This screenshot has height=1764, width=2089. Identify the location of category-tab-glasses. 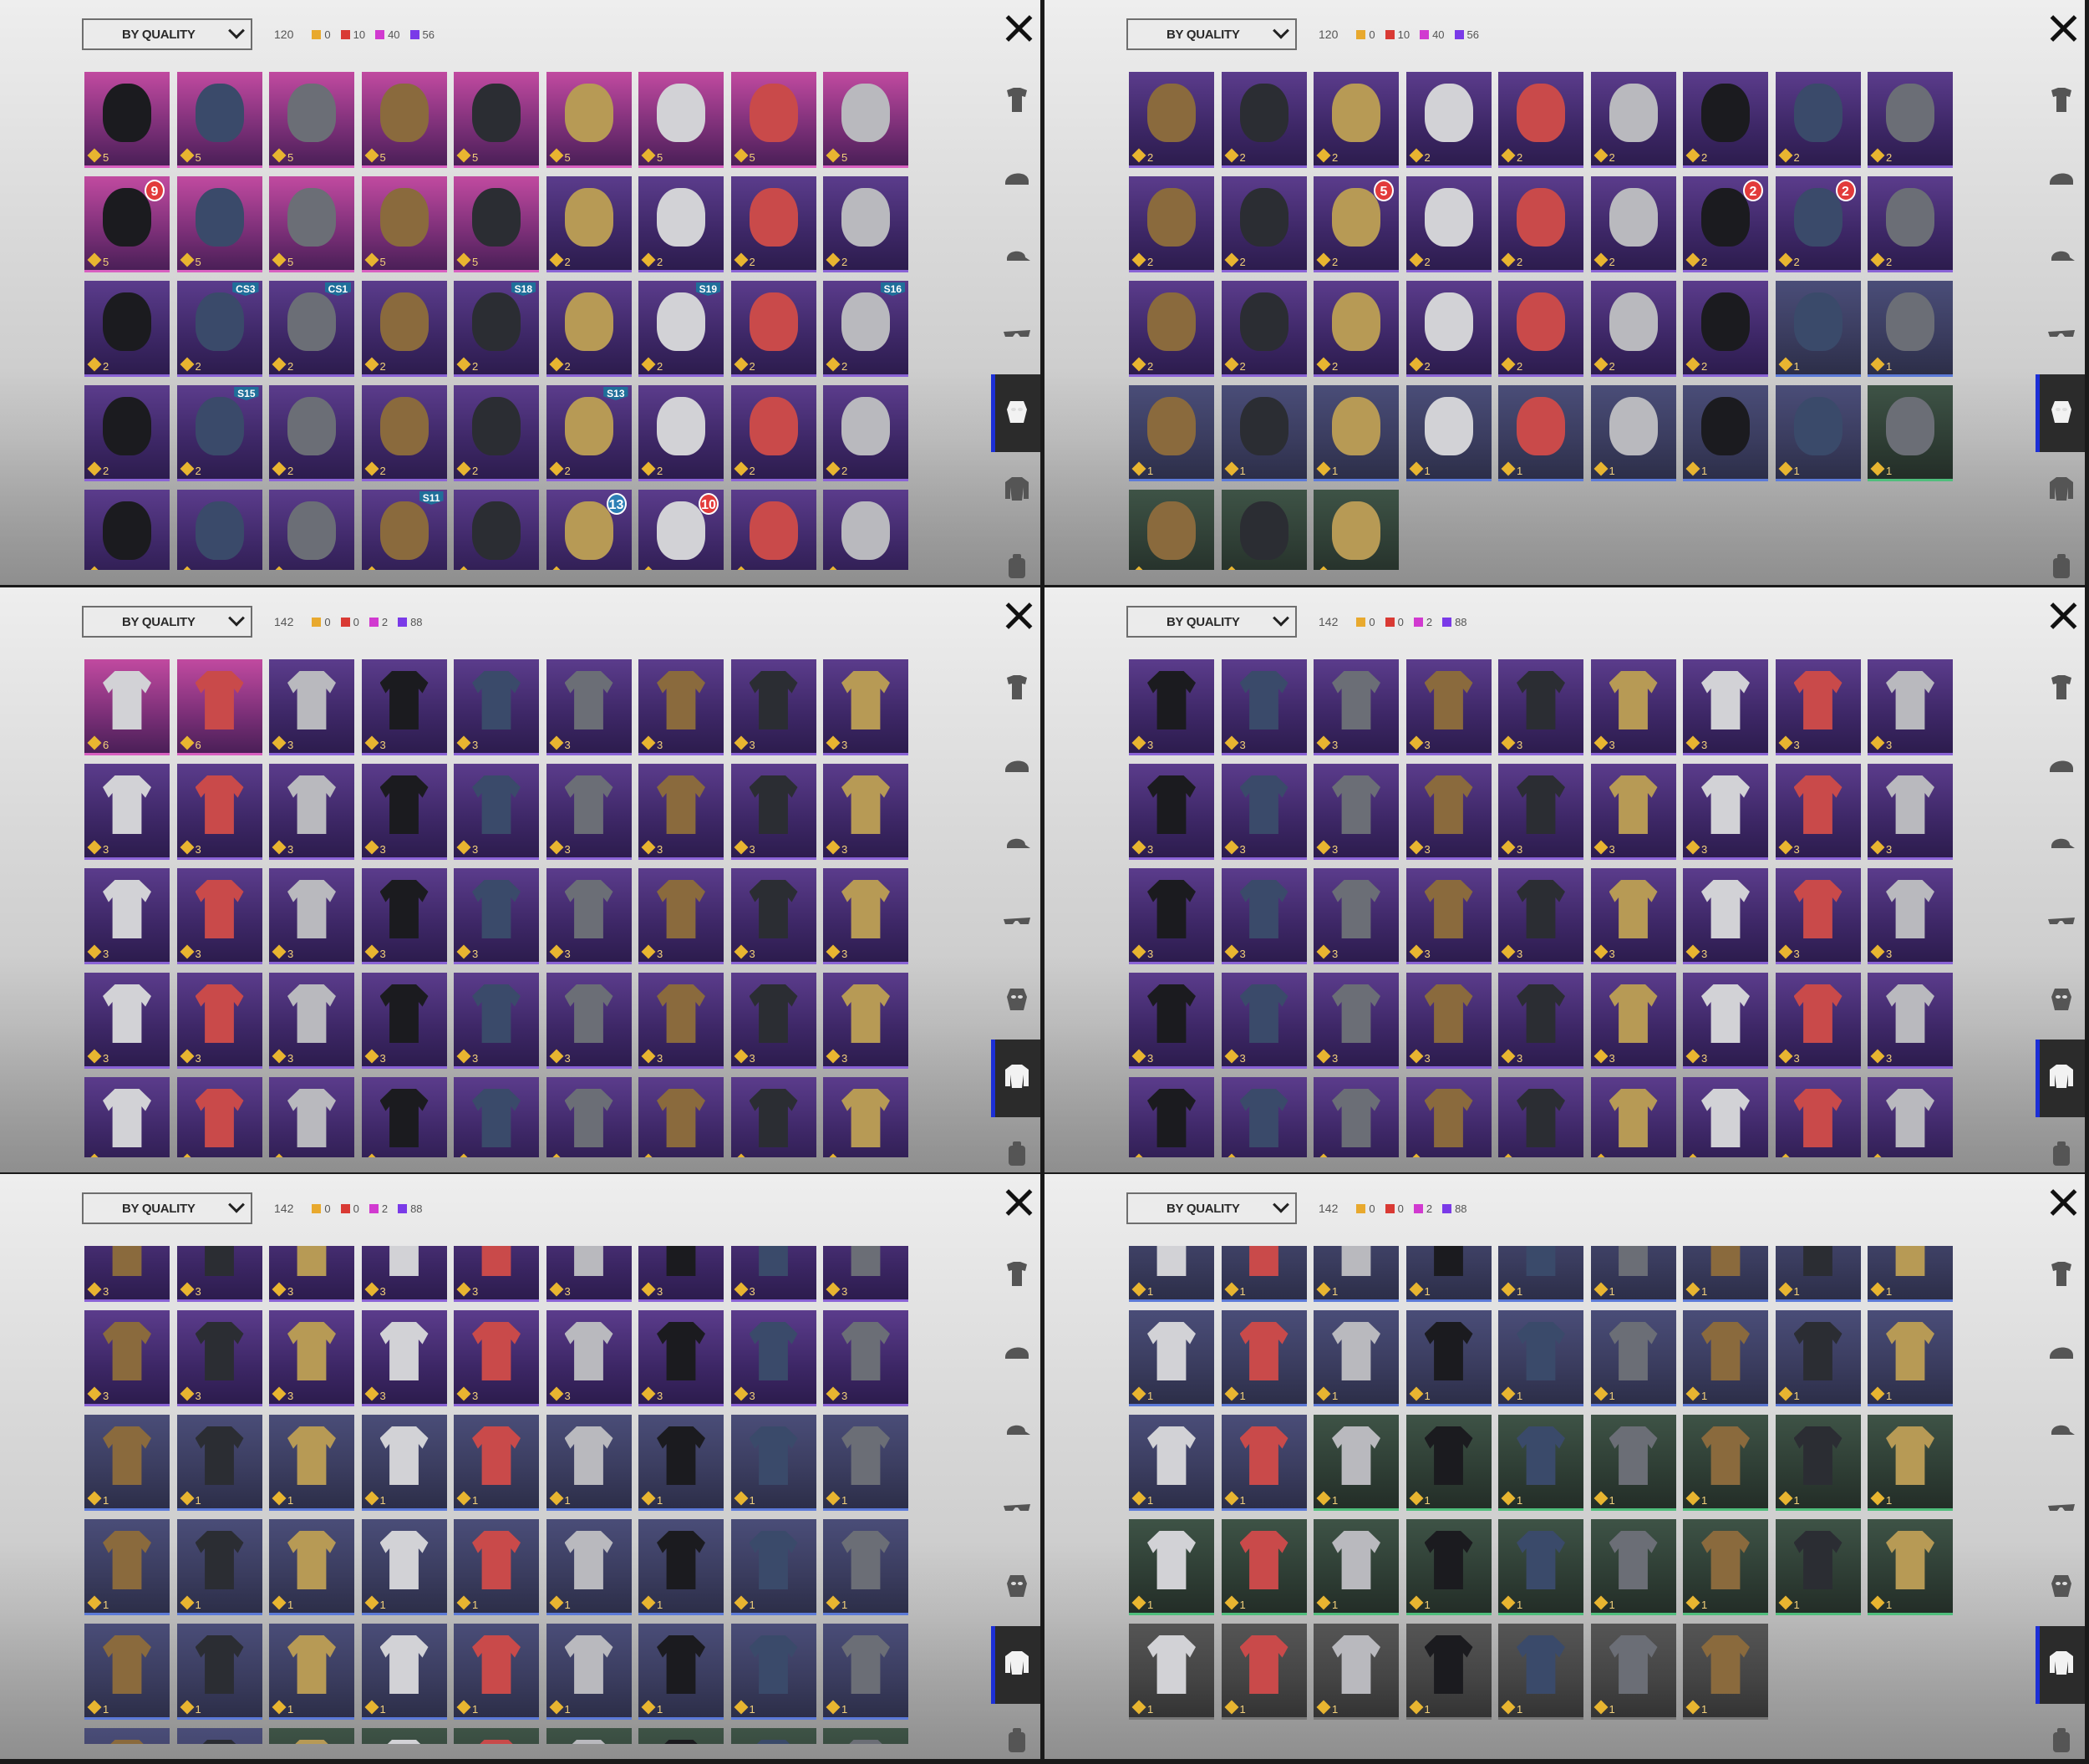
(2060, 1509).